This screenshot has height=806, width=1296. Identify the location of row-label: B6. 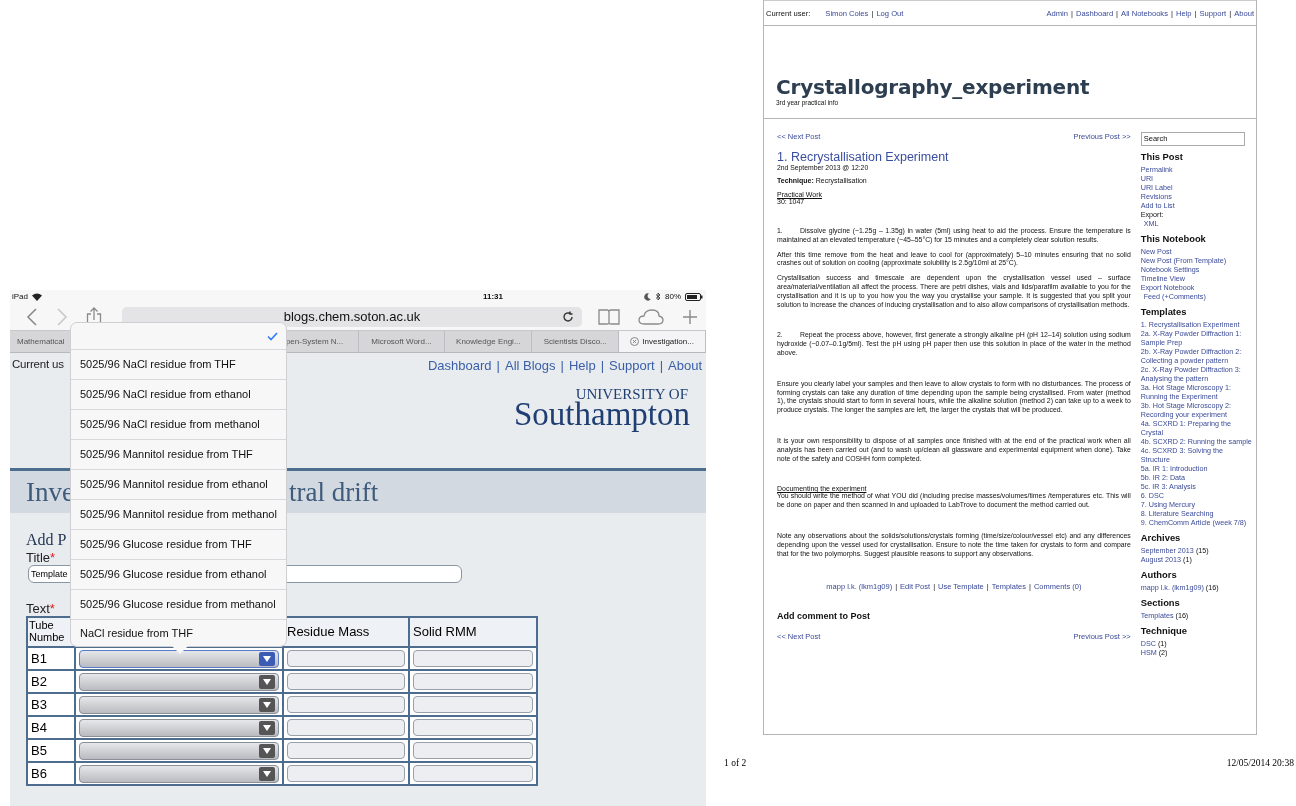
(51, 773).